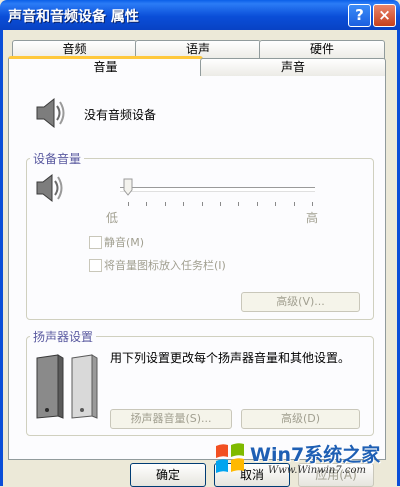 The image size is (400, 487). I want to click on ok-button: 确定, so click(168, 475).